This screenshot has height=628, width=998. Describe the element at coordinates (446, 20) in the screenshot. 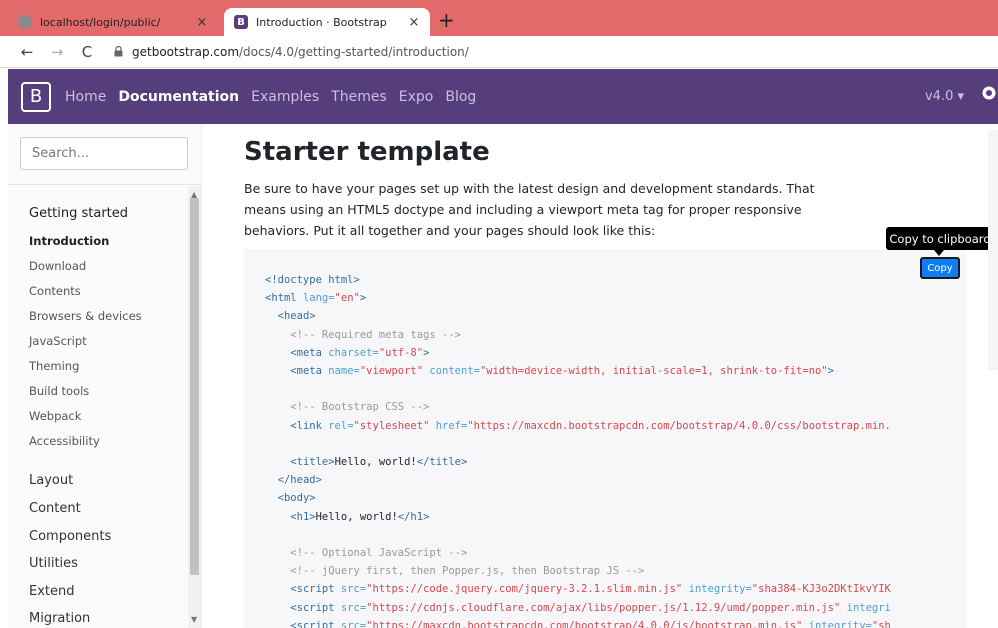

I see `new-tab-button: +` at that location.